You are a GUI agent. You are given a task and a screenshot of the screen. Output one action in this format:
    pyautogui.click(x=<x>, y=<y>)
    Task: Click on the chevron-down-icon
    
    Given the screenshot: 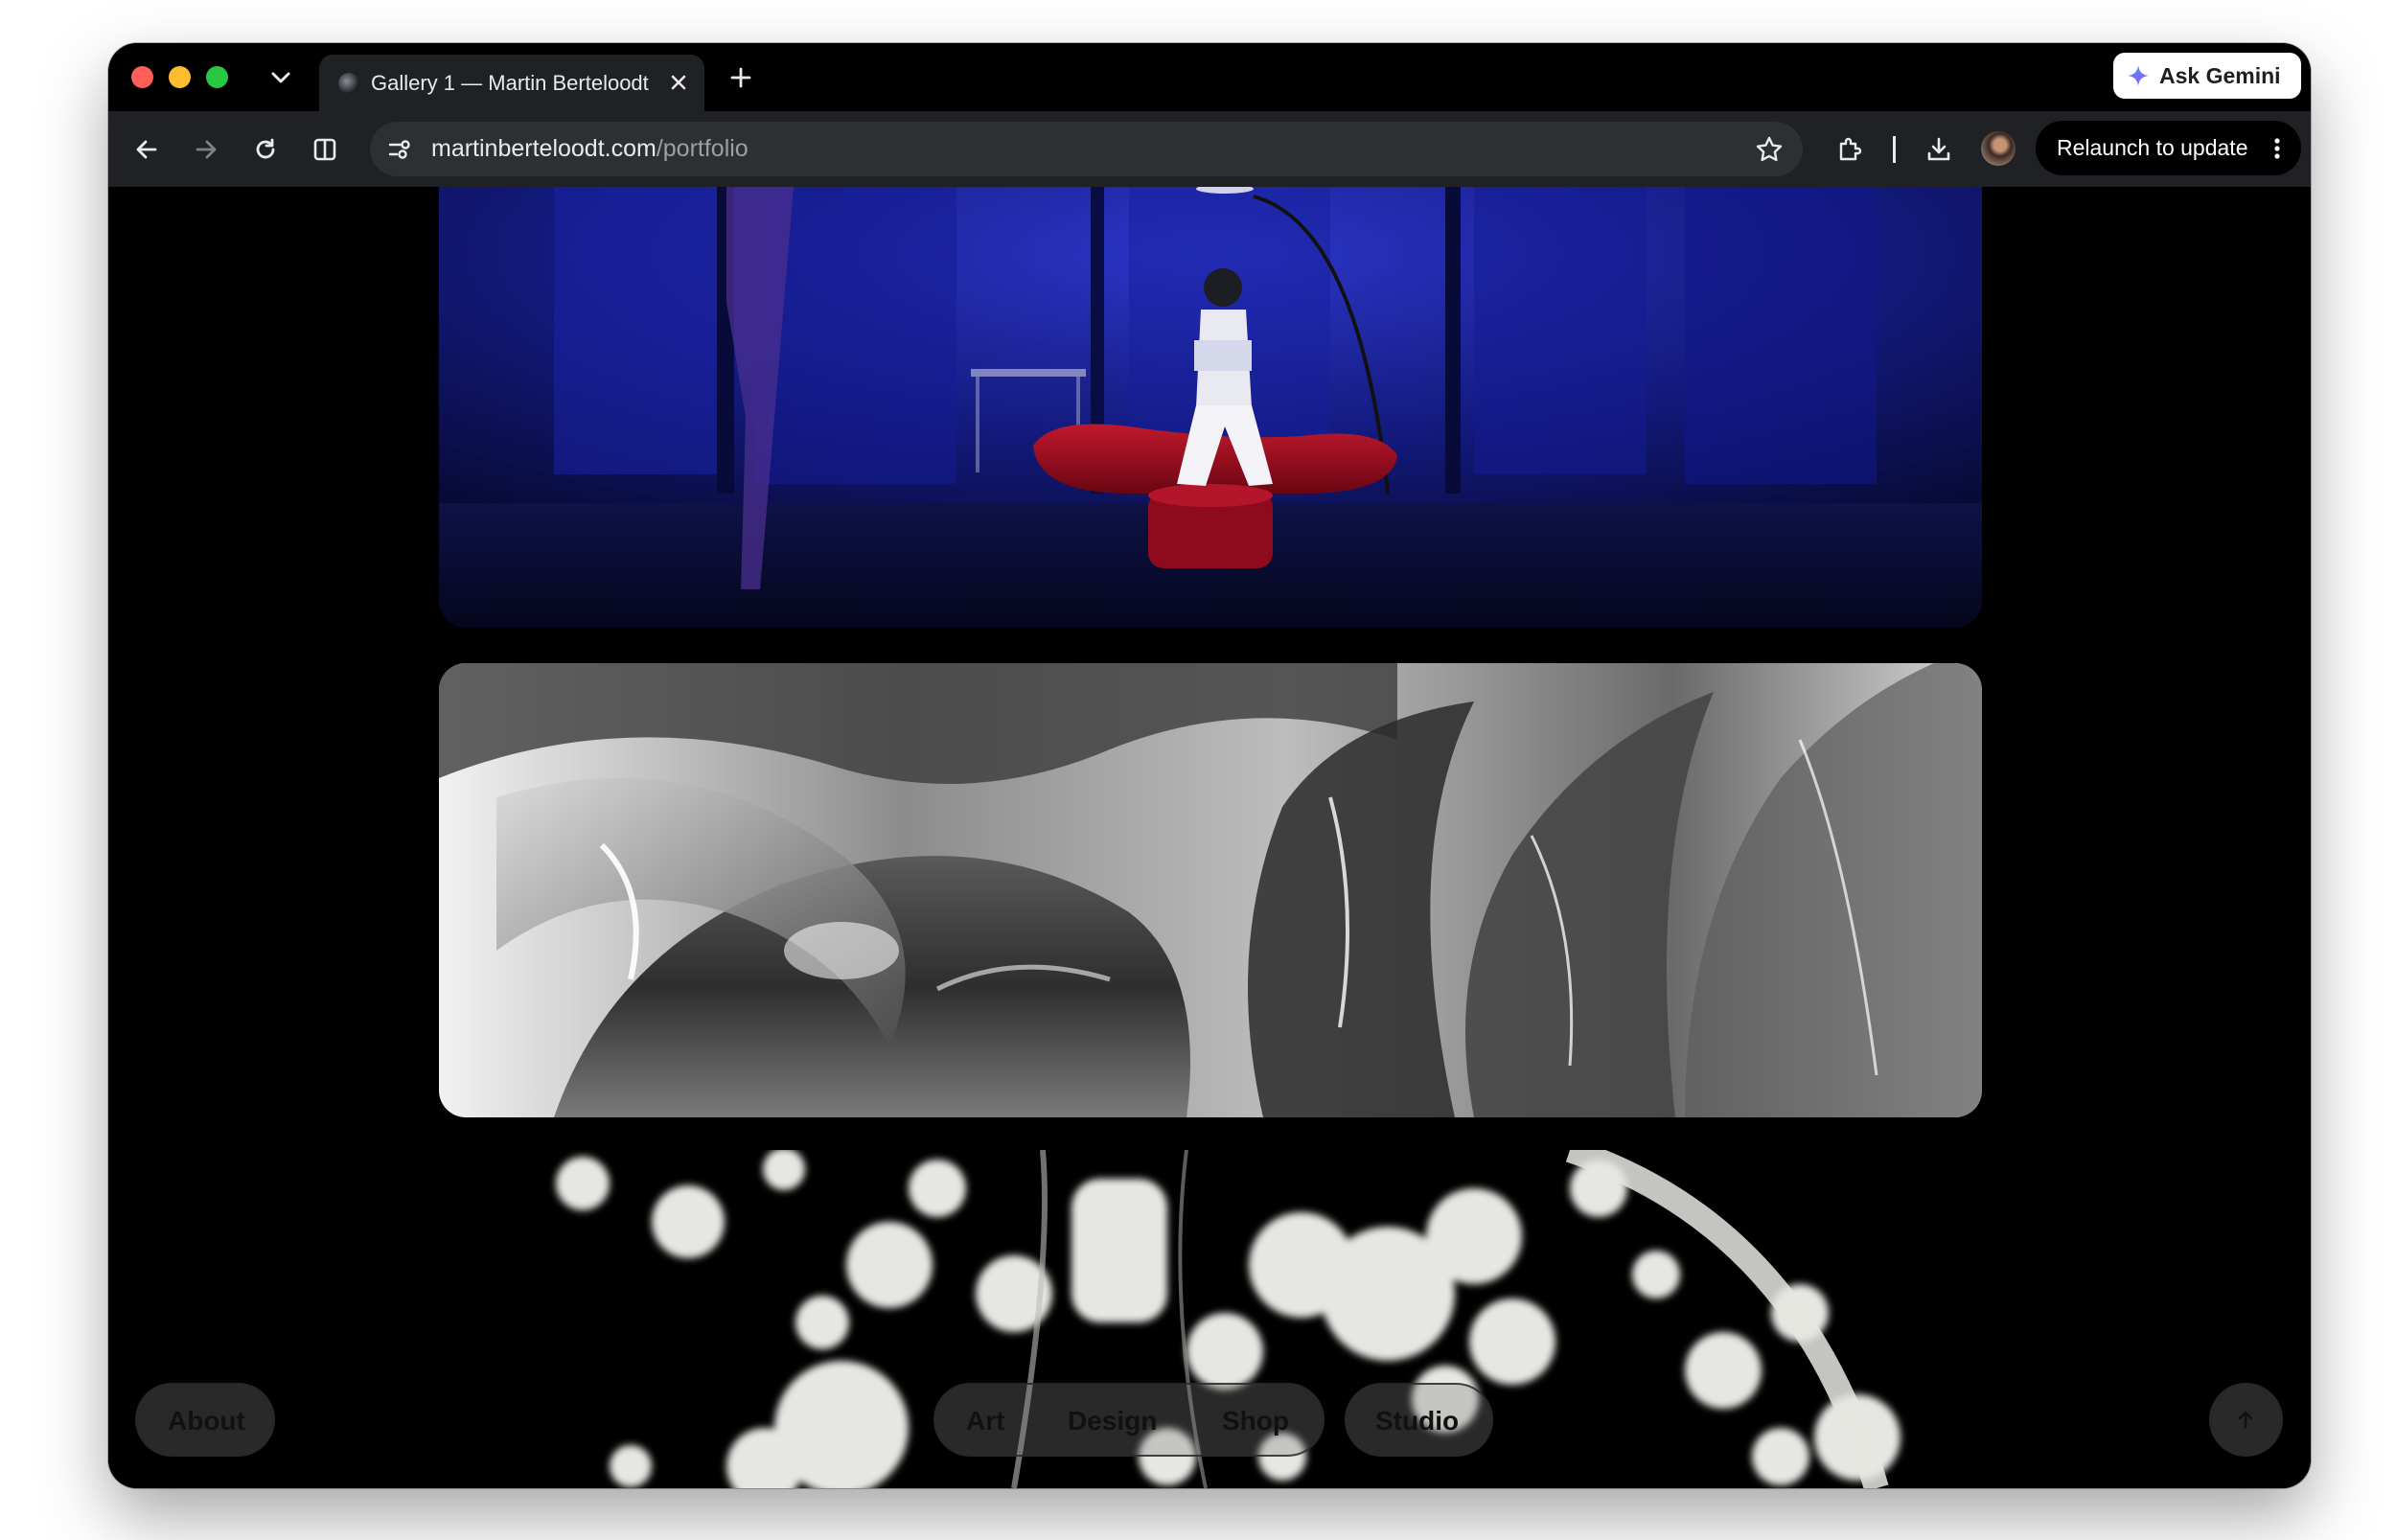 What is the action you would take?
    pyautogui.click(x=281, y=77)
    